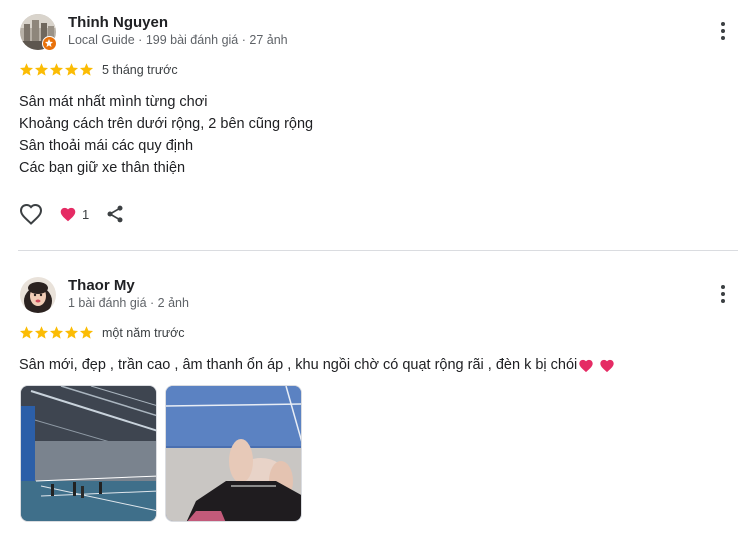 The height and width of the screenshot is (539, 738). What do you see at coordinates (88, 453) in the screenshot?
I see `review-photo-court` at bounding box center [88, 453].